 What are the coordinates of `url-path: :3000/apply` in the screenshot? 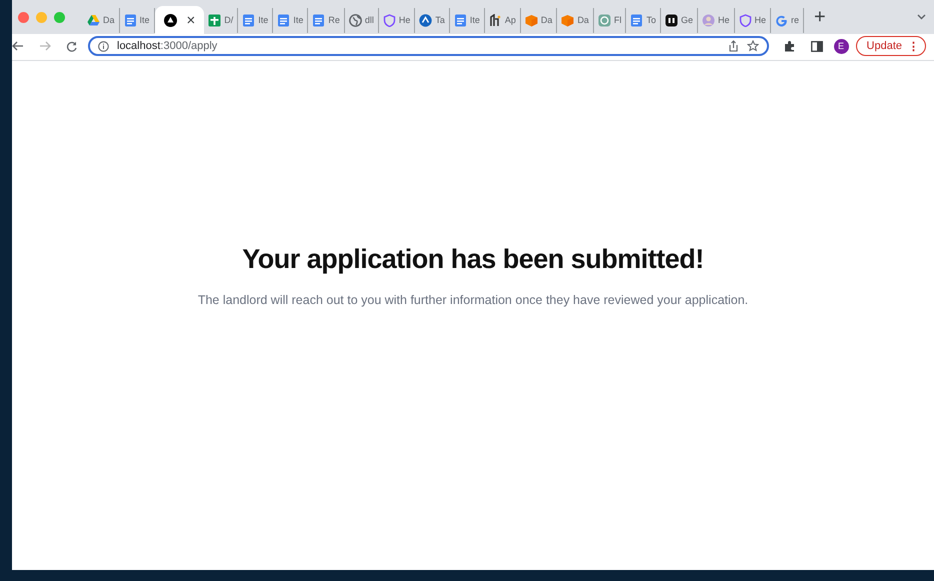 It's located at (189, 46).